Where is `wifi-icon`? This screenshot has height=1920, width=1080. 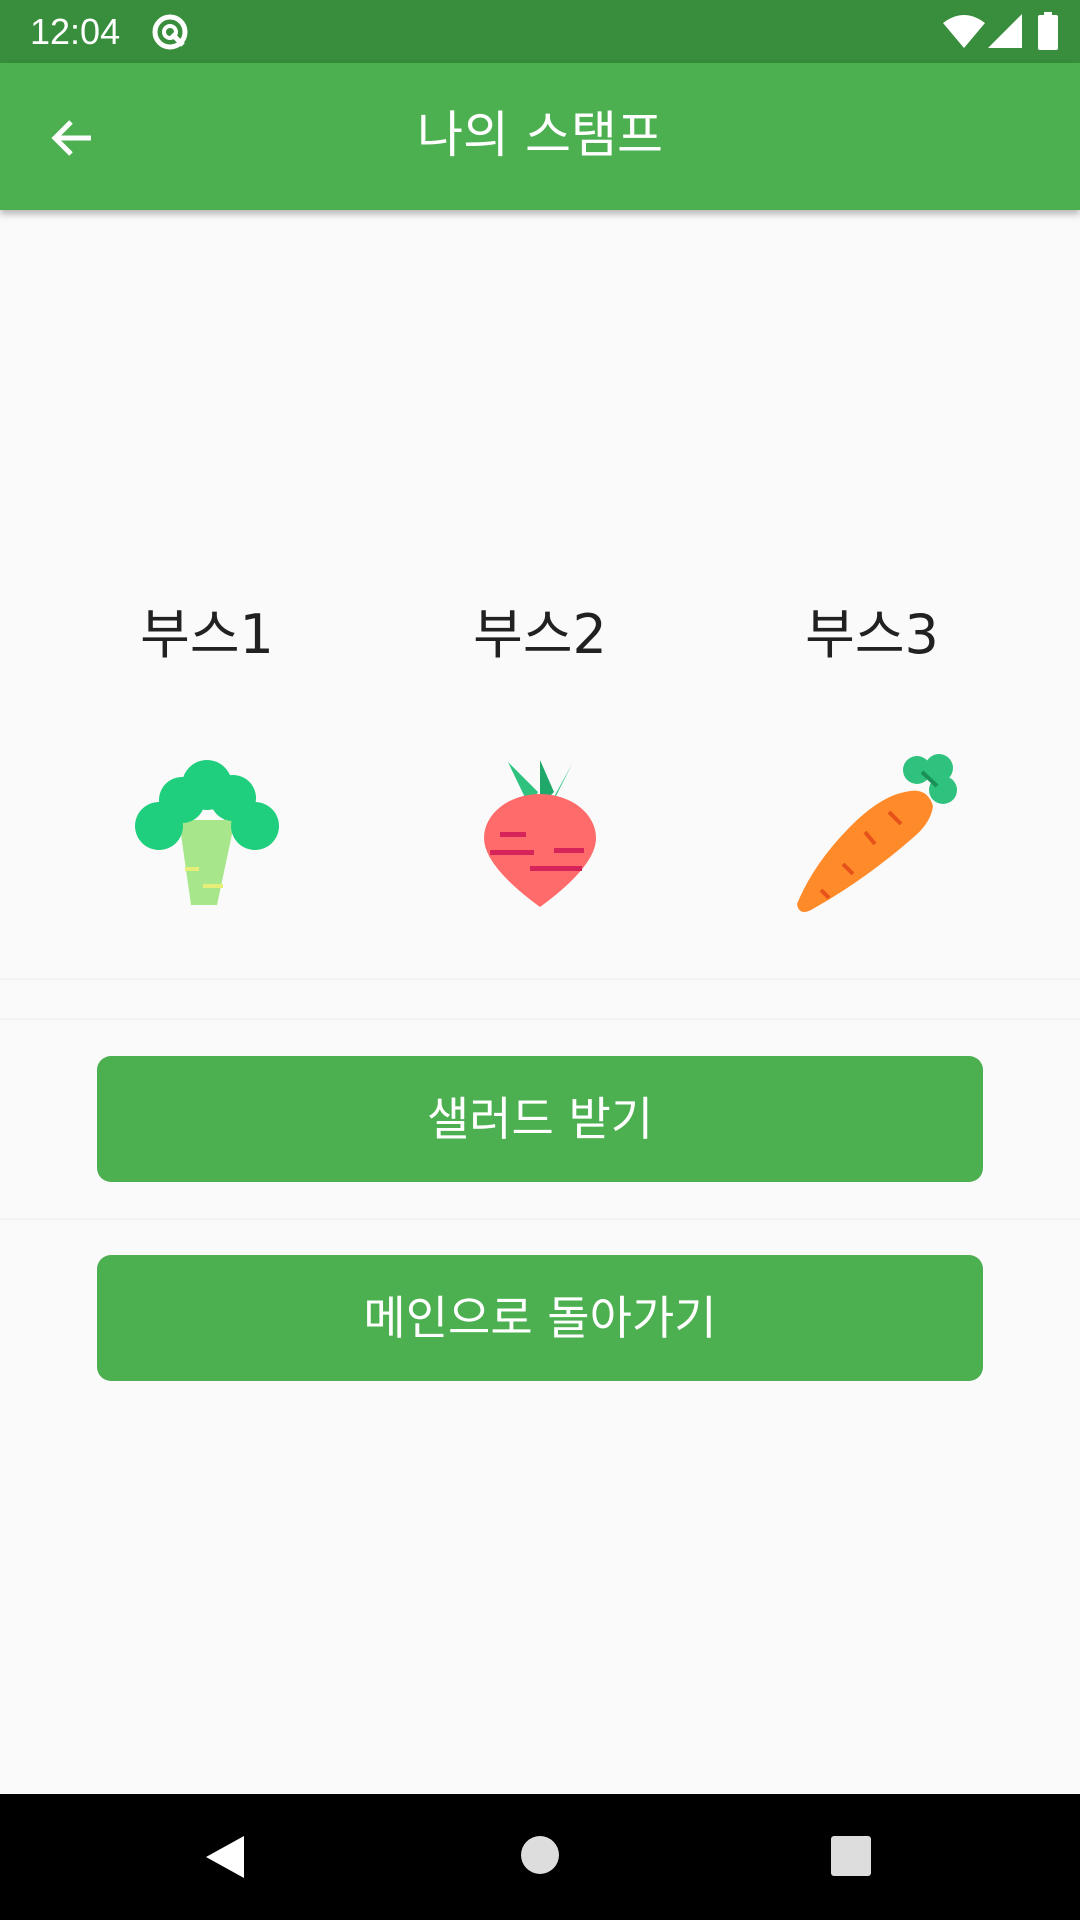 wifi-icon is located at coordinates (964, 31).